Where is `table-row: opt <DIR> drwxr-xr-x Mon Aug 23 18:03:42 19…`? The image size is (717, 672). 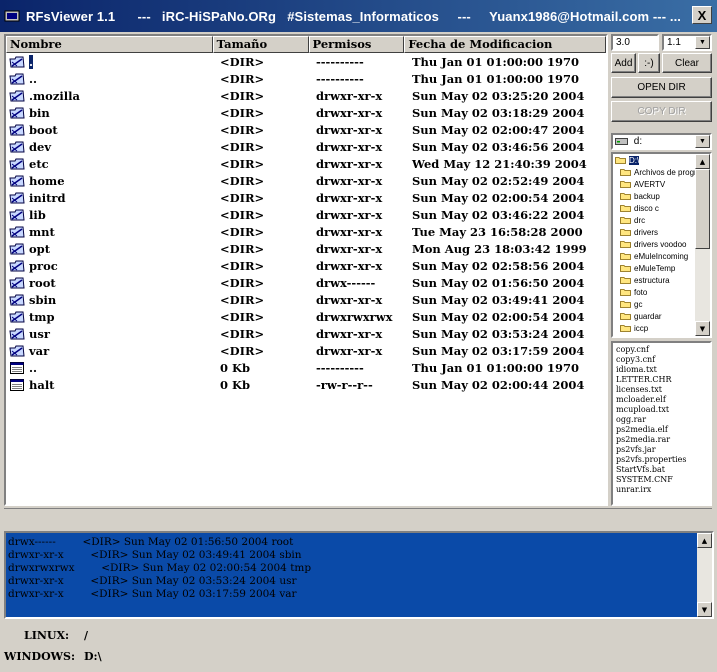
table-row: opt <DIR> drwxr-xr-x Mon Aug 23 18:03:42 19… is located at coordinates (306, 248).